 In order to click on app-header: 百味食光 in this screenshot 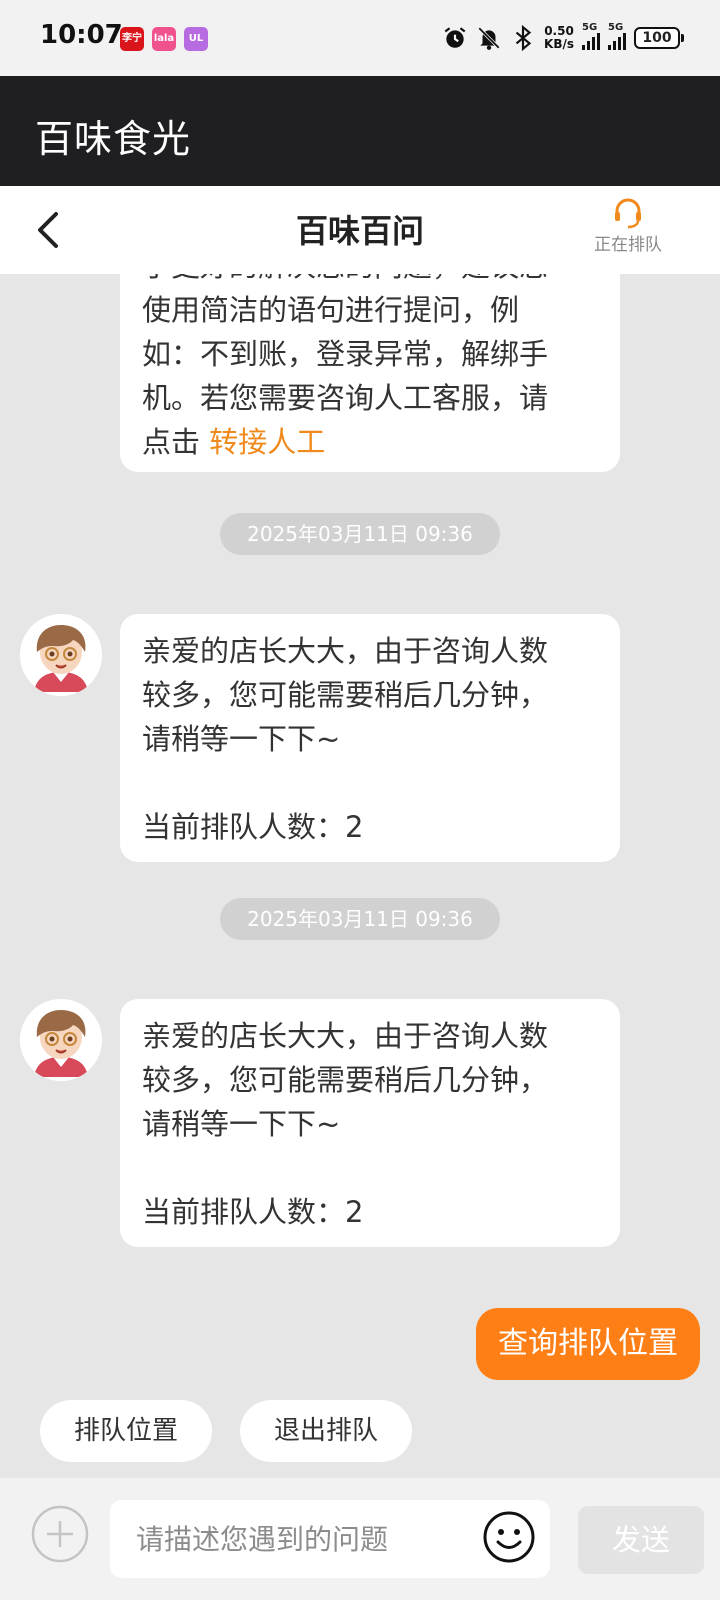, I will do `click(360, 131)`.